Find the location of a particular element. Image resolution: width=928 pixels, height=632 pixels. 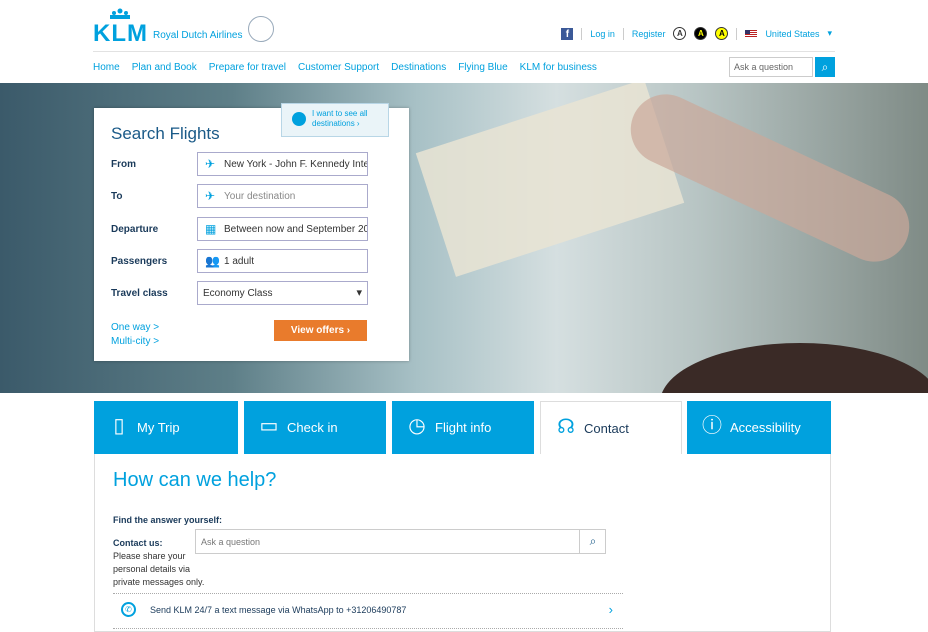

contact-us-label: Contact us: is located at coordinates (138, 543).